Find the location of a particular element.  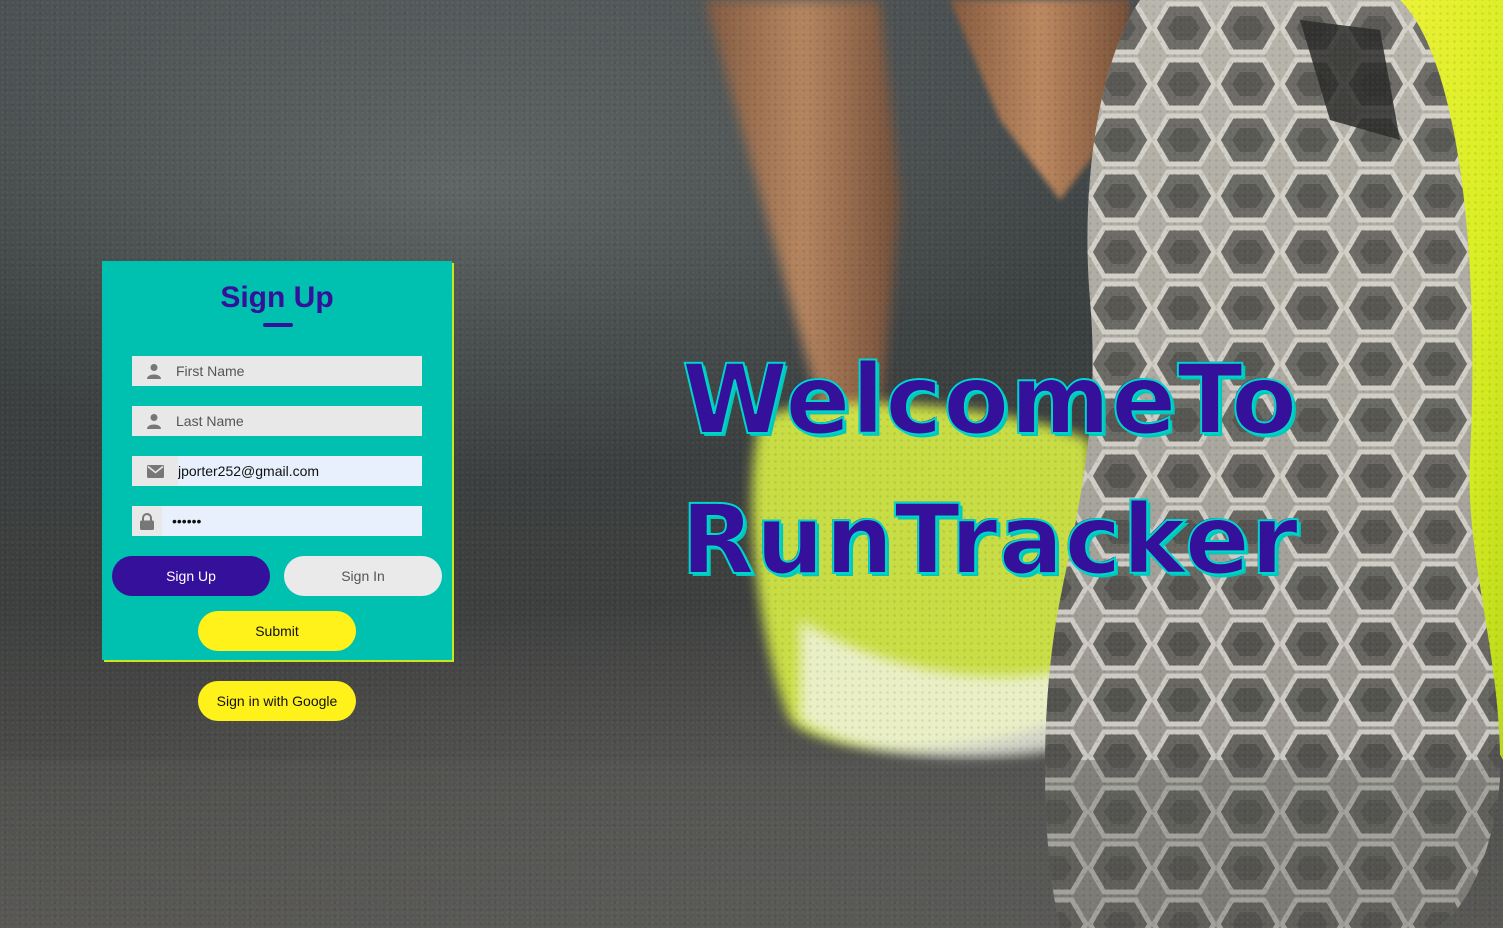

signup-title: Sign Up is located at coordinates (277, 297).